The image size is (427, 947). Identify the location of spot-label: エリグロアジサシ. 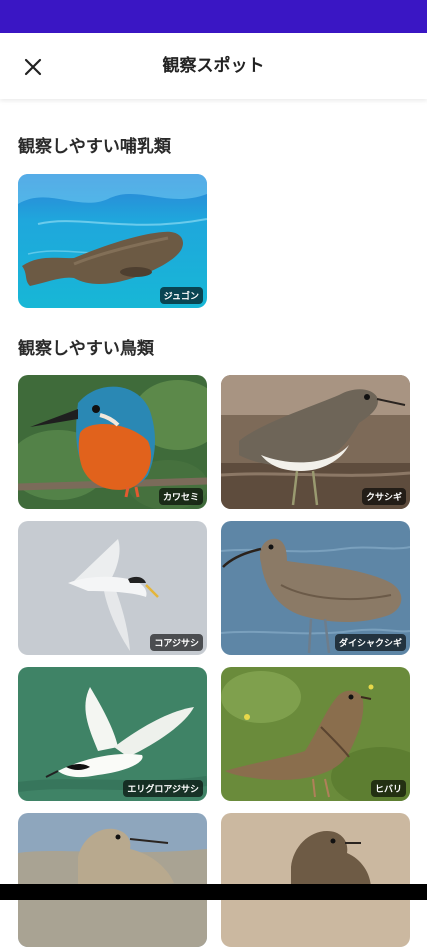
(163, 788).